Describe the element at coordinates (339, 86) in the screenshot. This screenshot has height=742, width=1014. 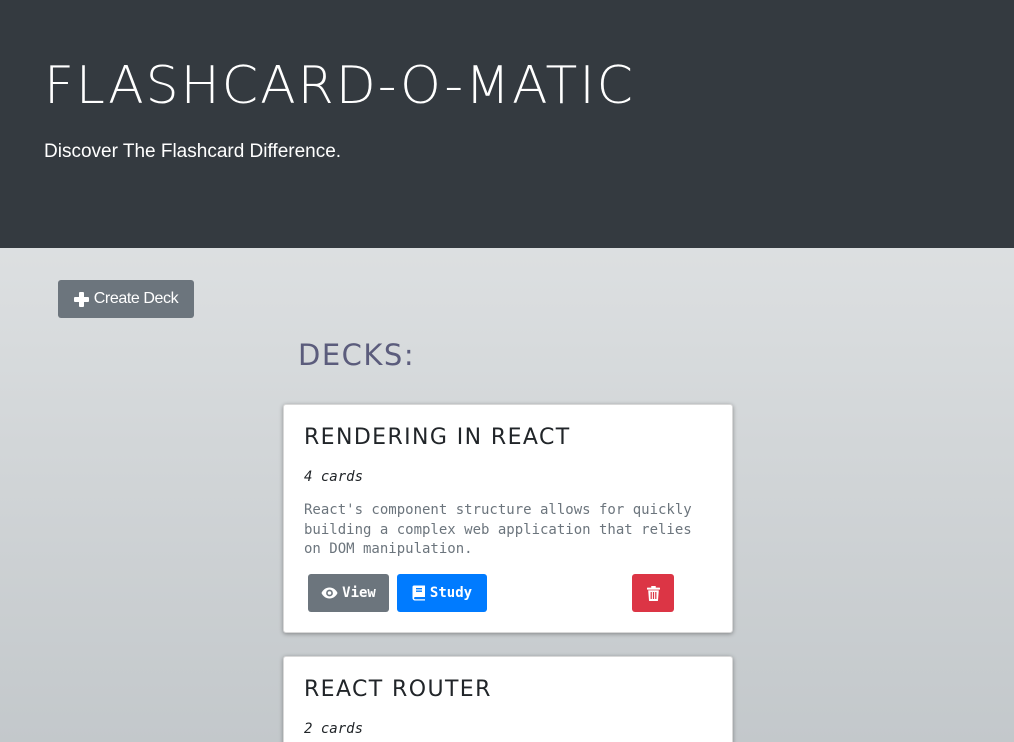
I see `app-title: FLASHCARD-O-MATIC` at that location.